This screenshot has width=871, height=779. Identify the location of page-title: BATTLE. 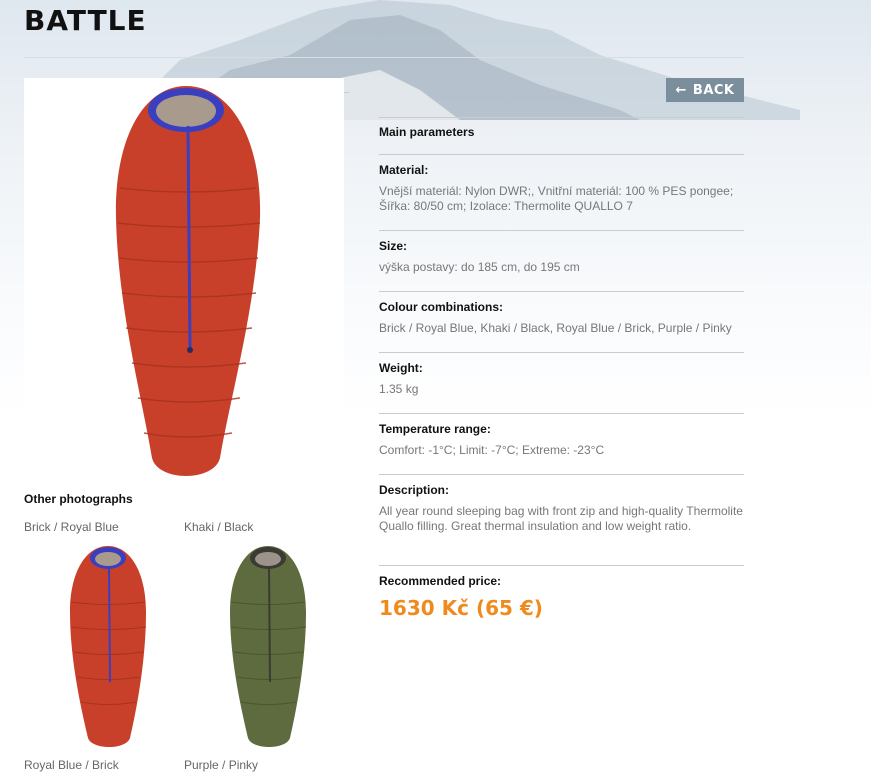
(85, 20).